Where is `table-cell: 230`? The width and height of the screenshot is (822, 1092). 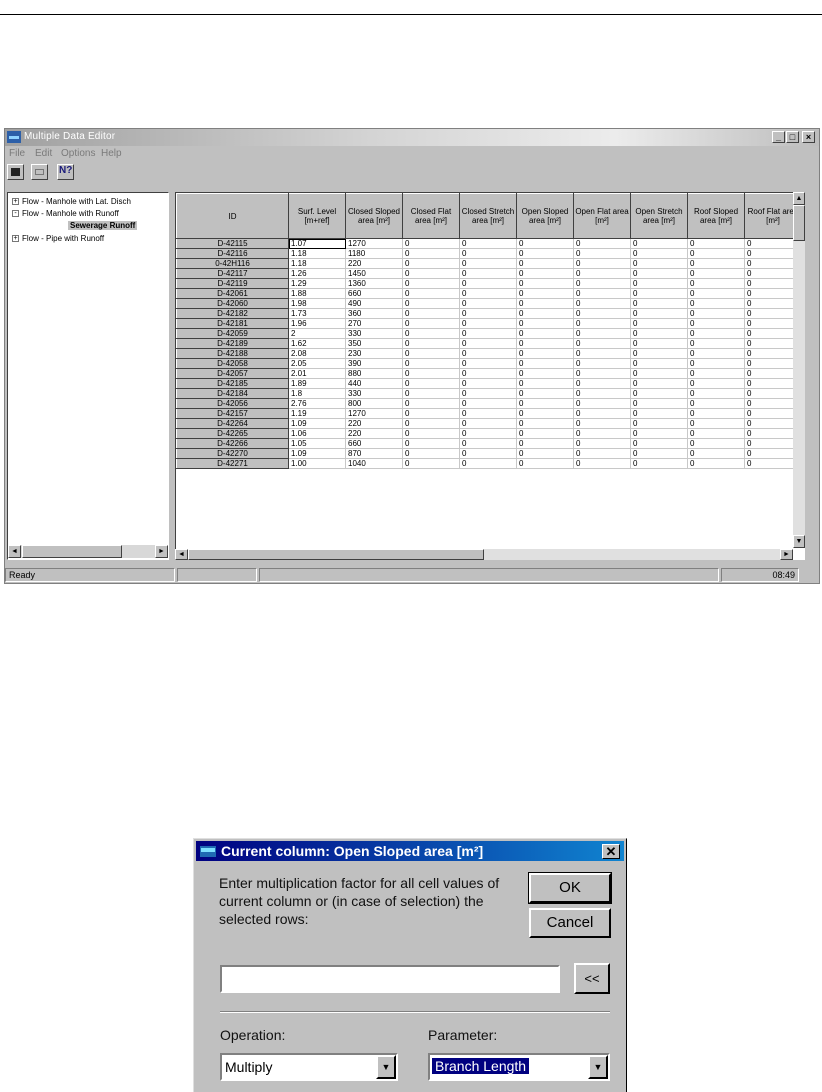
table-cell: 230 is located at coordinates (374, 353).